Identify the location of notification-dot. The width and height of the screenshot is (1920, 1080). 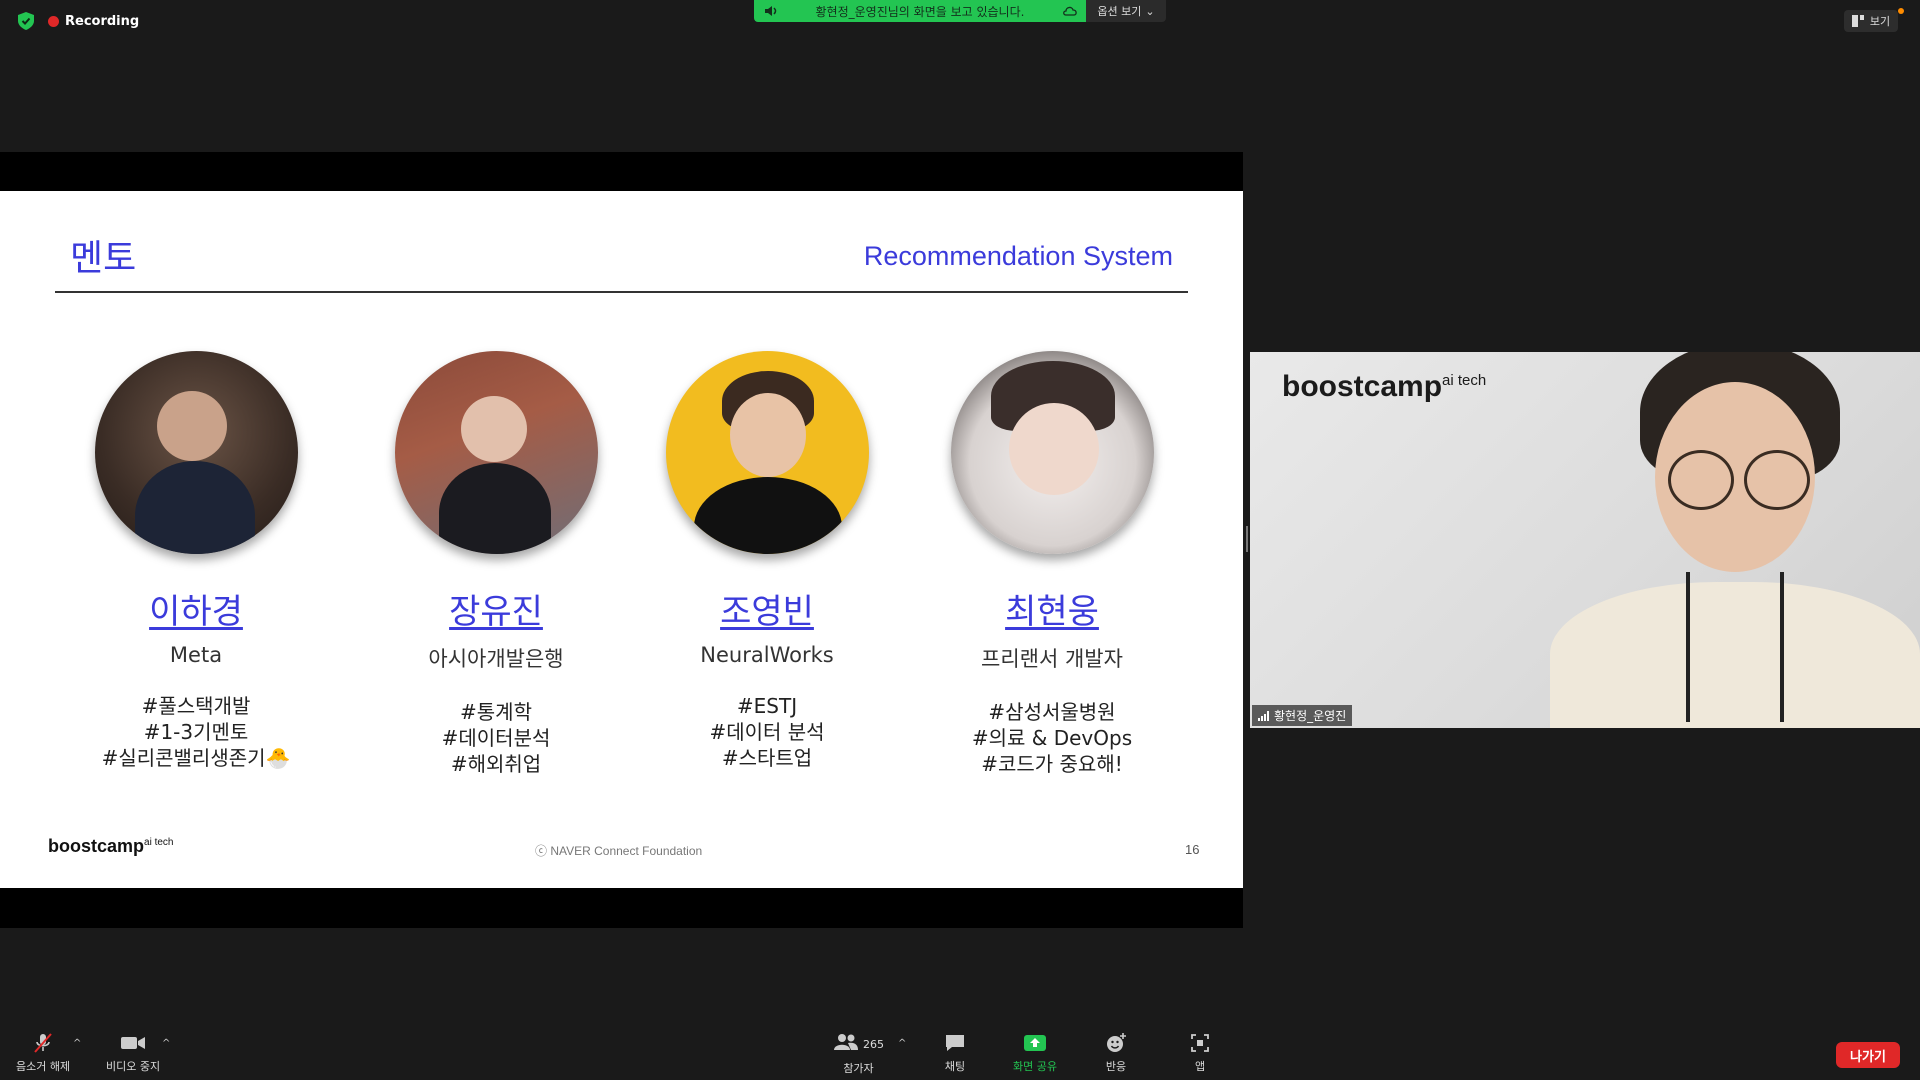
(1901, 11).